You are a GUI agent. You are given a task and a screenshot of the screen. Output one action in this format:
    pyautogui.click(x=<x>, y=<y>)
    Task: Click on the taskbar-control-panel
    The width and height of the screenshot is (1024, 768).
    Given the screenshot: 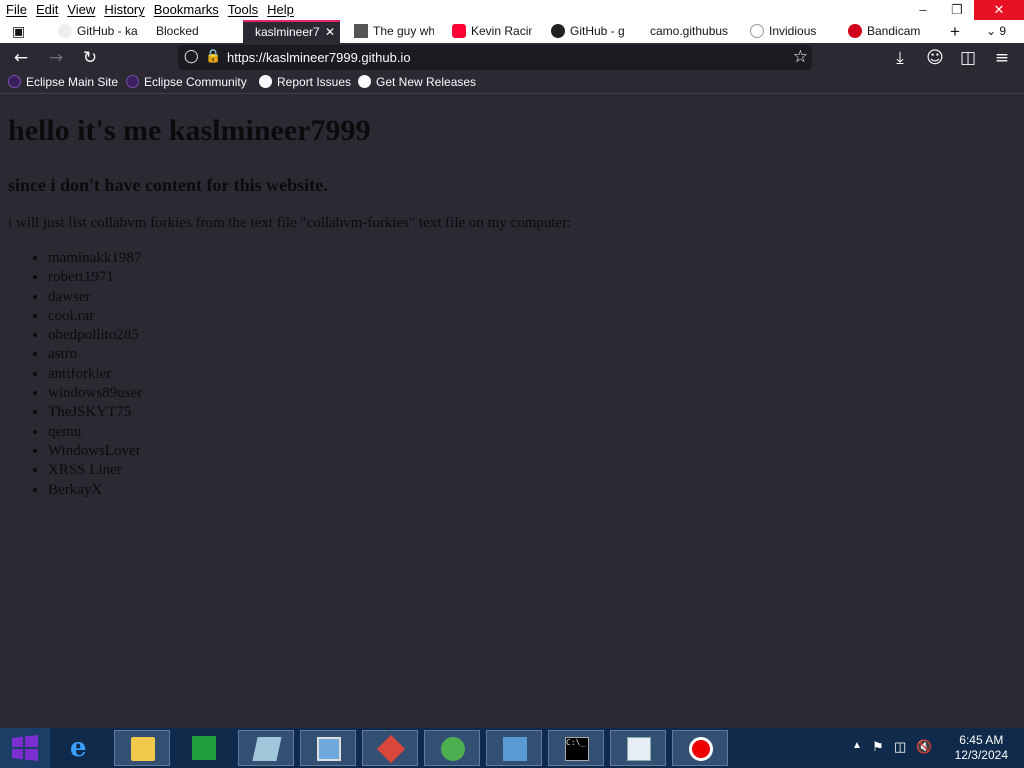 What is the action you would take?
    pyautogui.click(x=514, y=748)
    